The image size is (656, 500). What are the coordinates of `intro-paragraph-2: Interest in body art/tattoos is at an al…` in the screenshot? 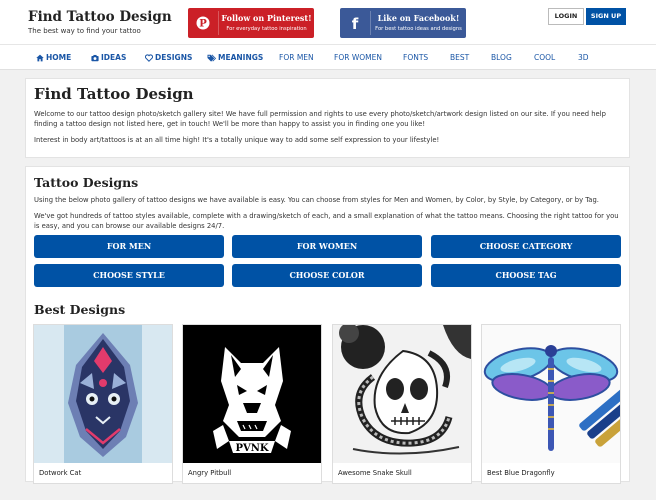 It's located at (237, 140).